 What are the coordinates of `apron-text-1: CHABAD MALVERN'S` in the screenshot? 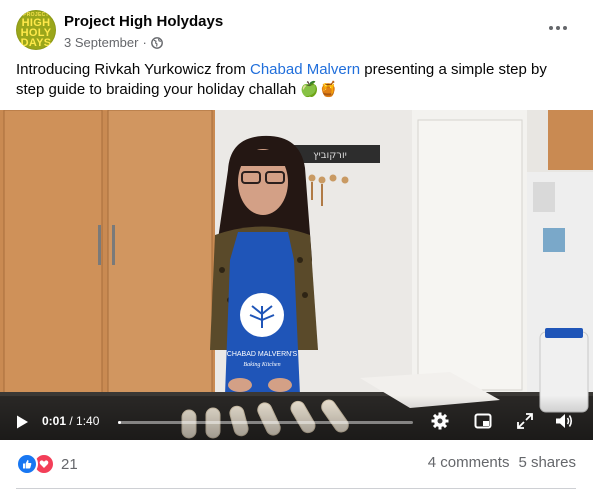 It's located at (262, 354).